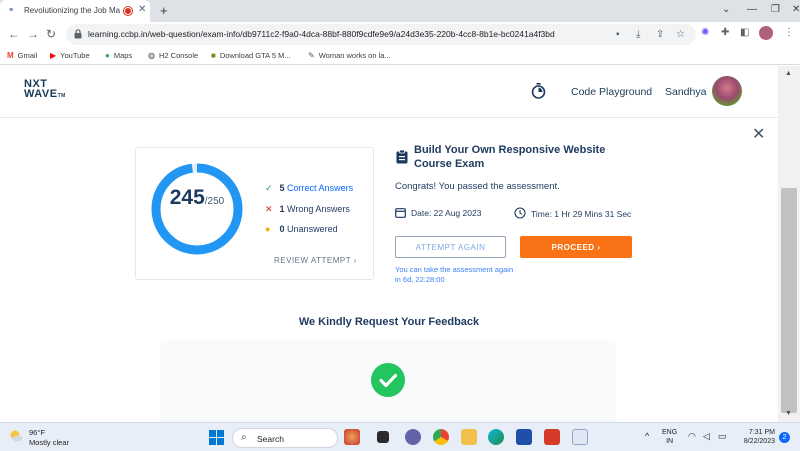 The width and height of the screenshot is (800, 451). I want to click on attempt-again-button: ATTEMPT AGAIN, so click(450, 247).